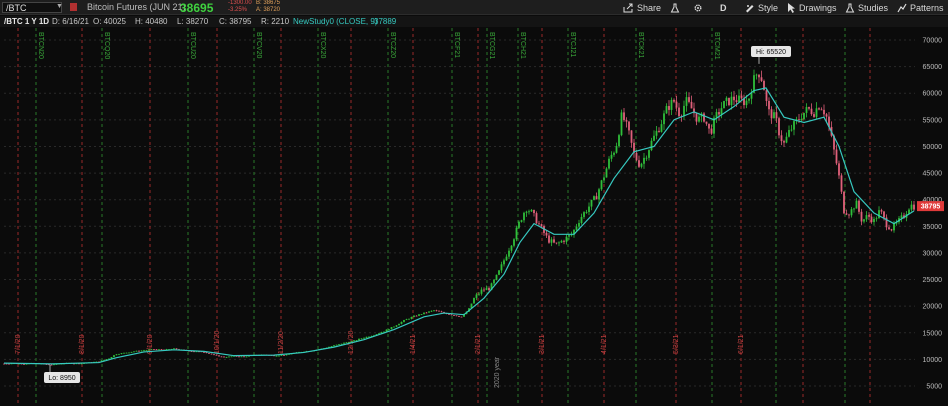 The height and width of the screenshot is (406, 948). I want to click on style-button: Style, so click(761, 7).